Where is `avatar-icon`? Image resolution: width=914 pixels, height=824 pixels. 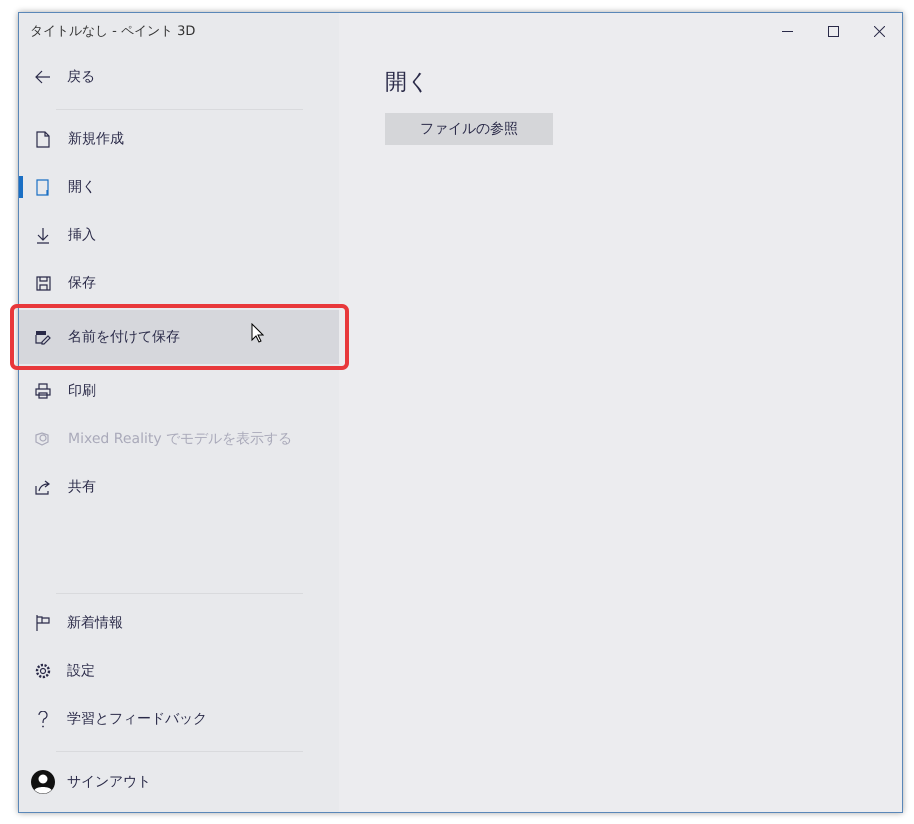 avatar-icon is located at coordinates (43, 782).